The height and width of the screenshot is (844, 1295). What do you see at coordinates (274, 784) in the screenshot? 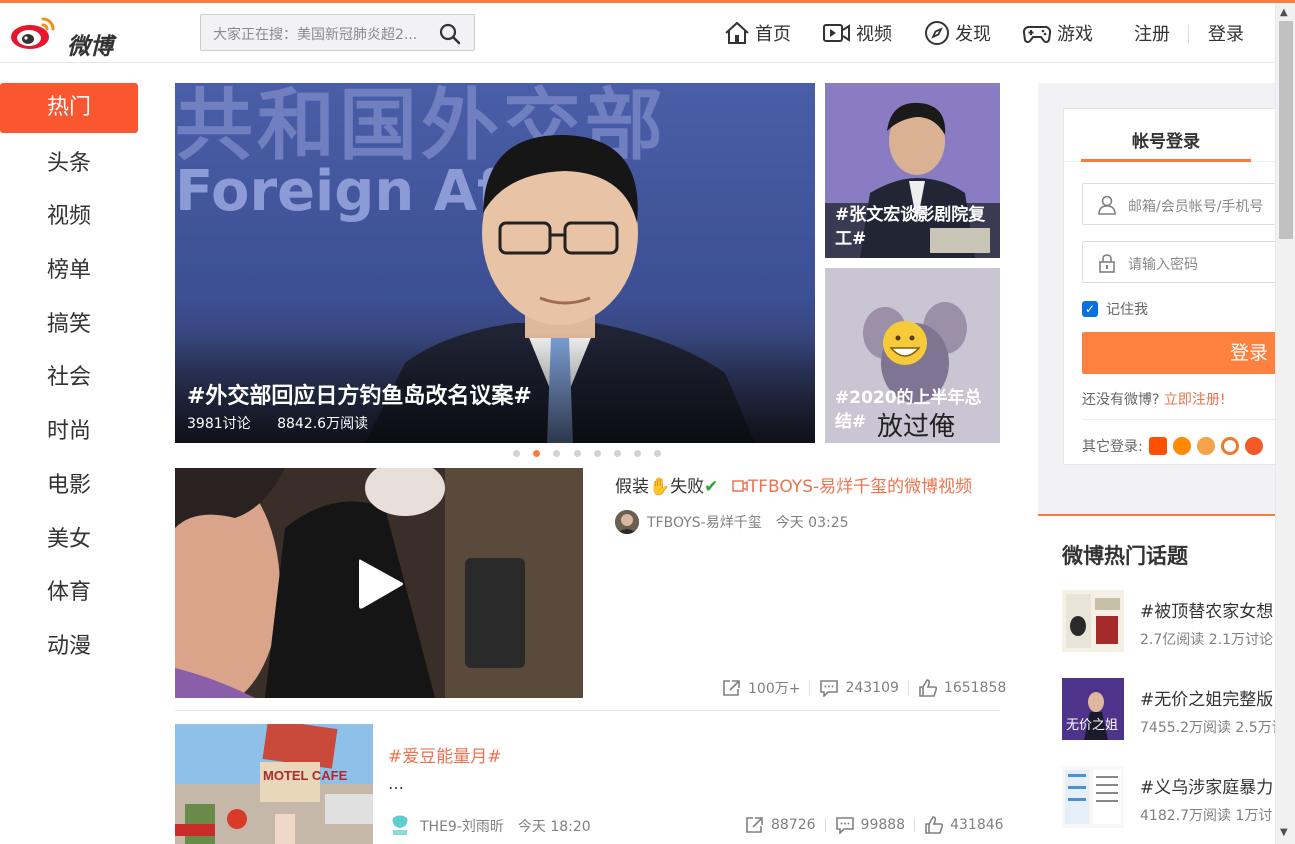
I see `post-thumbnail: MOTEL CAFE` at bounding box center [274, 784].